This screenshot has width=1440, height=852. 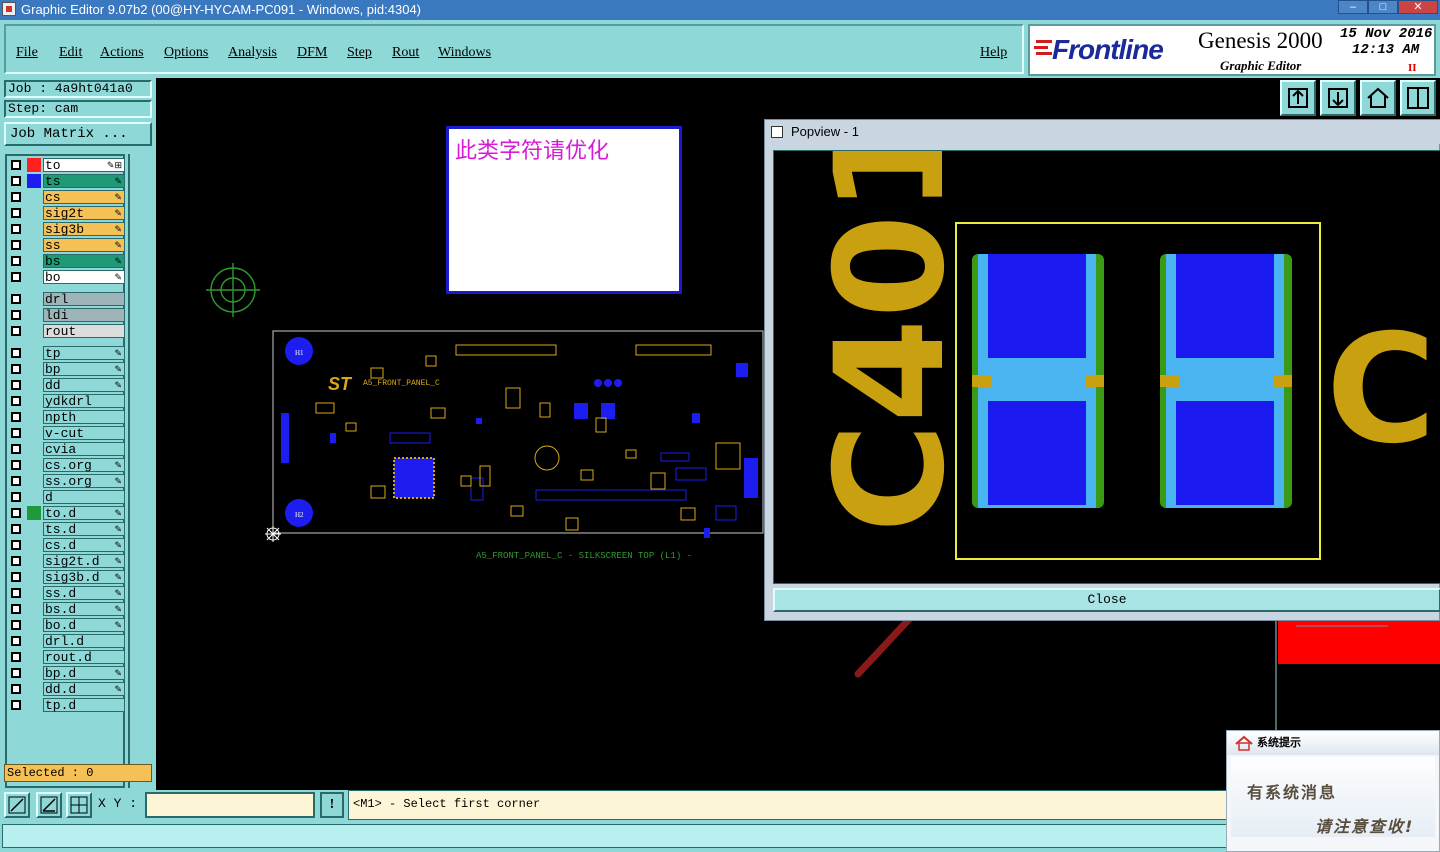 I want to click on layer-row: npth, so click(x=67, y=417).